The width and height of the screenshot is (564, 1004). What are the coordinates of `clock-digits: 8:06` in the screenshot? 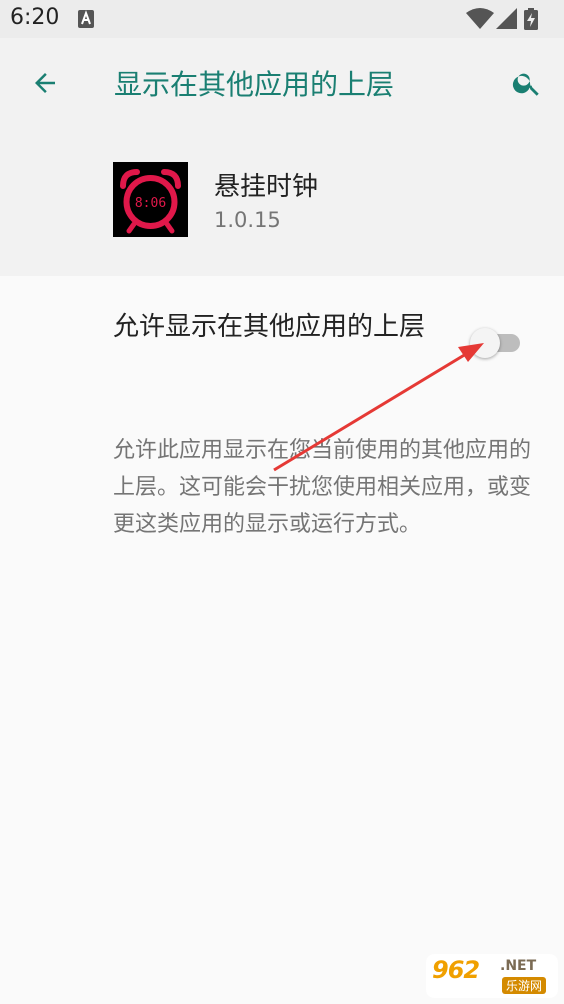 It's located at (150, 203).